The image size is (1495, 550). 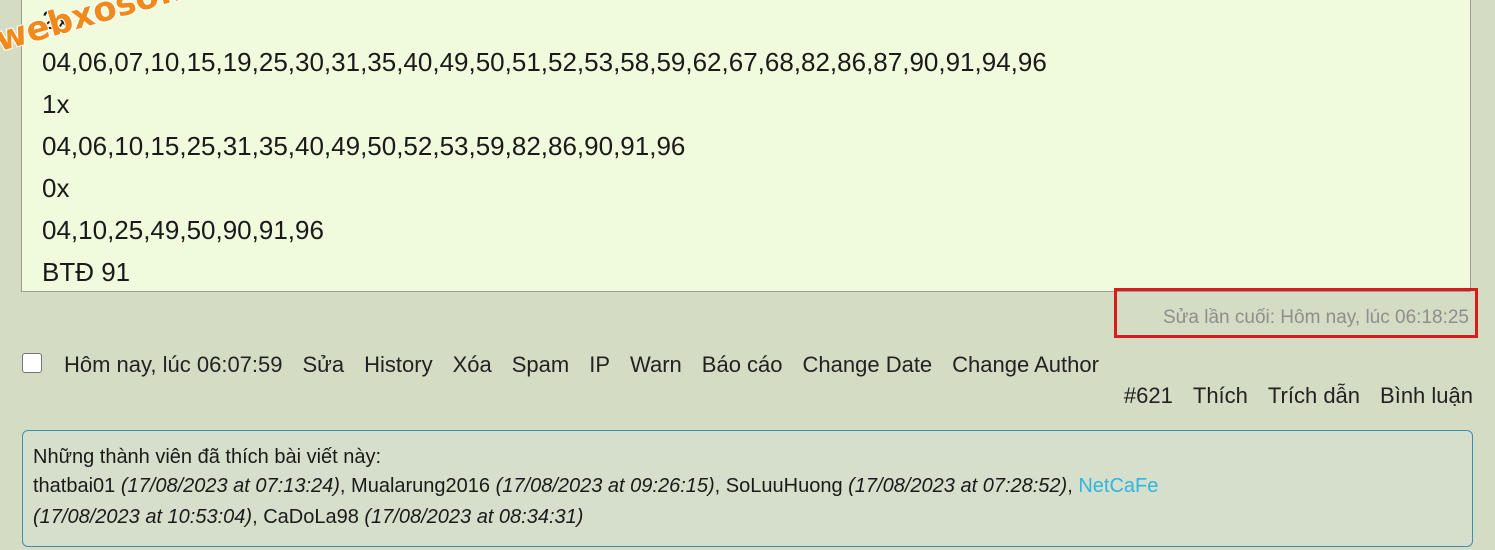 What do you see at coordinates (868, 365) in the screenshot?
I see `change-date-link: Change Date` at bounding box center [868, 365].